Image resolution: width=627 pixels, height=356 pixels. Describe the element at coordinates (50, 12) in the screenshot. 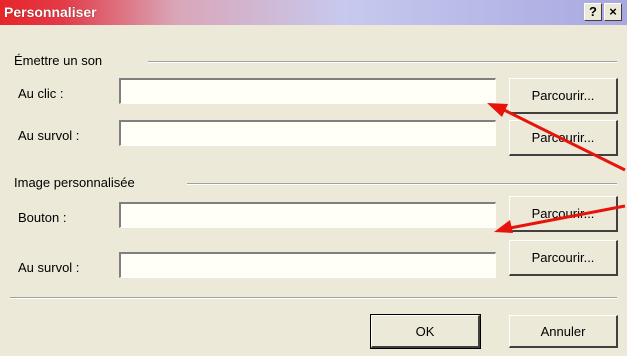

I see `window-title: Personnaliser` at that location.